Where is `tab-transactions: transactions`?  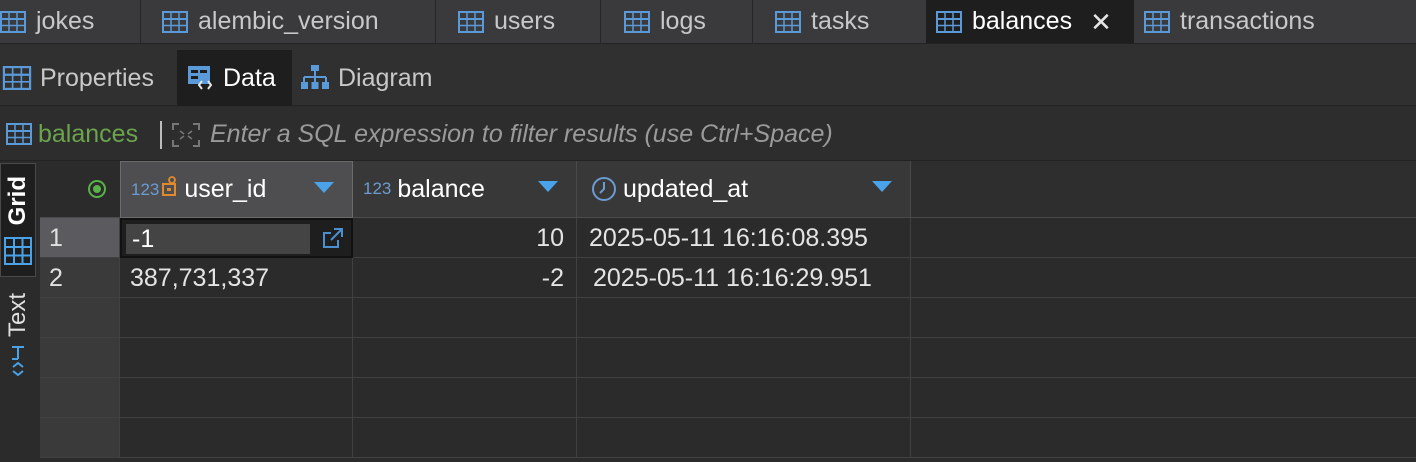 tab-transactions: transactions is located at coordinates (1229, 21).